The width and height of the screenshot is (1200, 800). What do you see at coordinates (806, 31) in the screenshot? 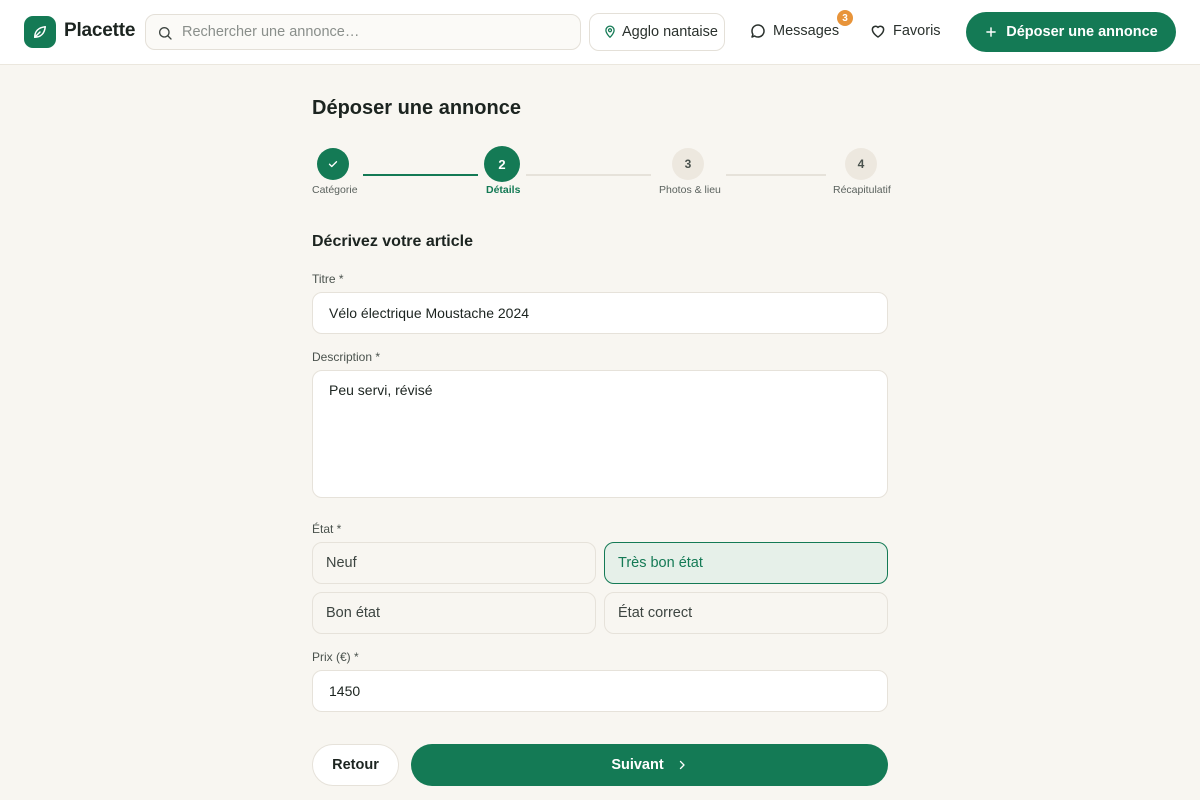
I see `messages-label: Messages` at bounding box center [806, 31].